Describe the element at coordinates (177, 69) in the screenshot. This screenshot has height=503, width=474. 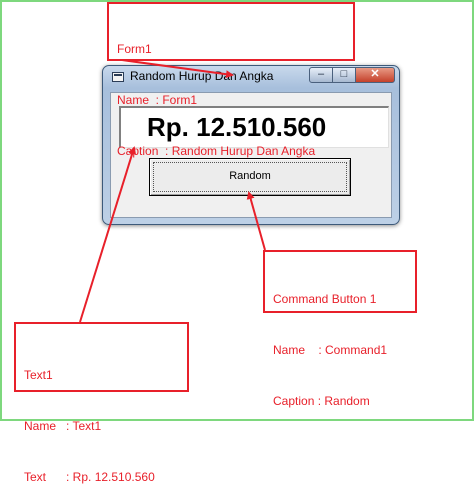
I see `form-arrow` at that location.